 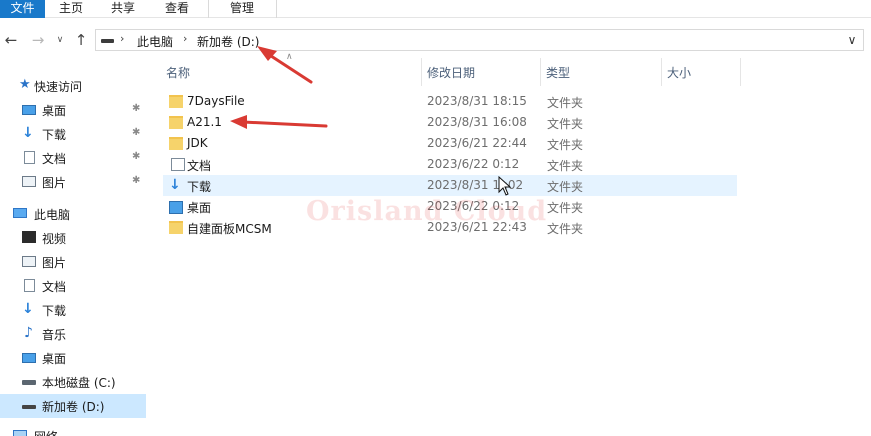 I want to click on navigation-bar: ← → ∨ ↑ › 此电脑 › 新加卷 (D:) ∨, so click(x=435, y=40).